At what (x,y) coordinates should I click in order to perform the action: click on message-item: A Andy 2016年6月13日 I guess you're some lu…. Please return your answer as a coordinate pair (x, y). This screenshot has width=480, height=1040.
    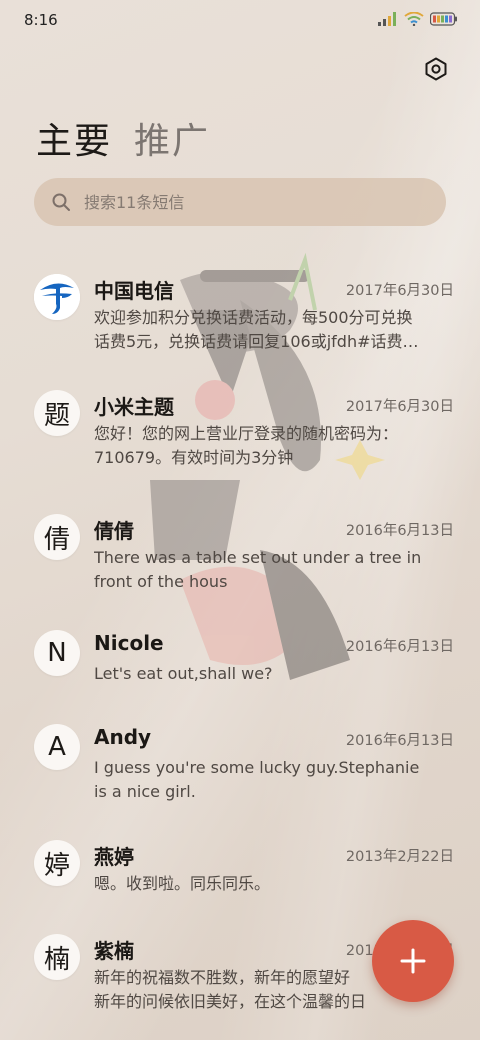
    Looking at the image, I should click on (240, 760).